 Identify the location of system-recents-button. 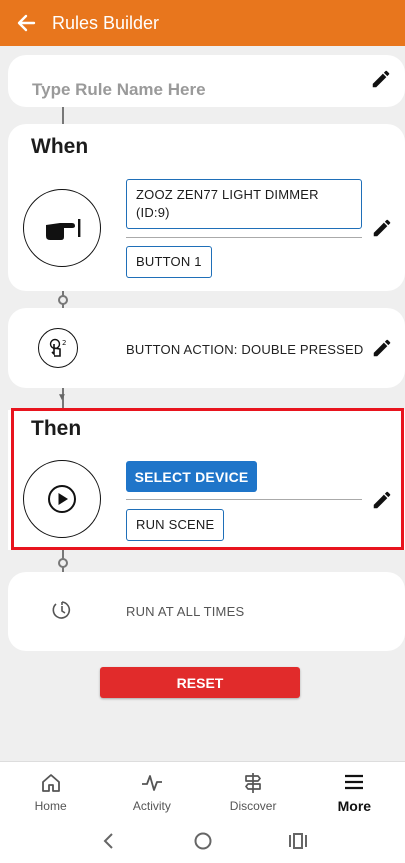
(298, 841).